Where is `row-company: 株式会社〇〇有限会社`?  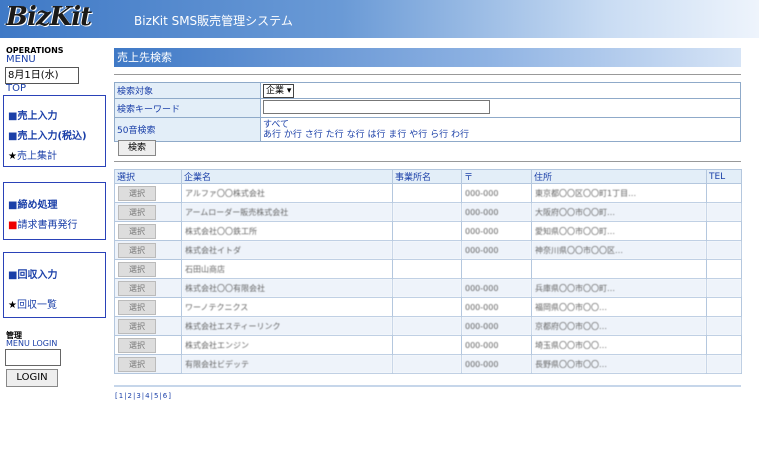
row-company: 株式会社〇〇有限会社 is located at coordinates (287, 288).